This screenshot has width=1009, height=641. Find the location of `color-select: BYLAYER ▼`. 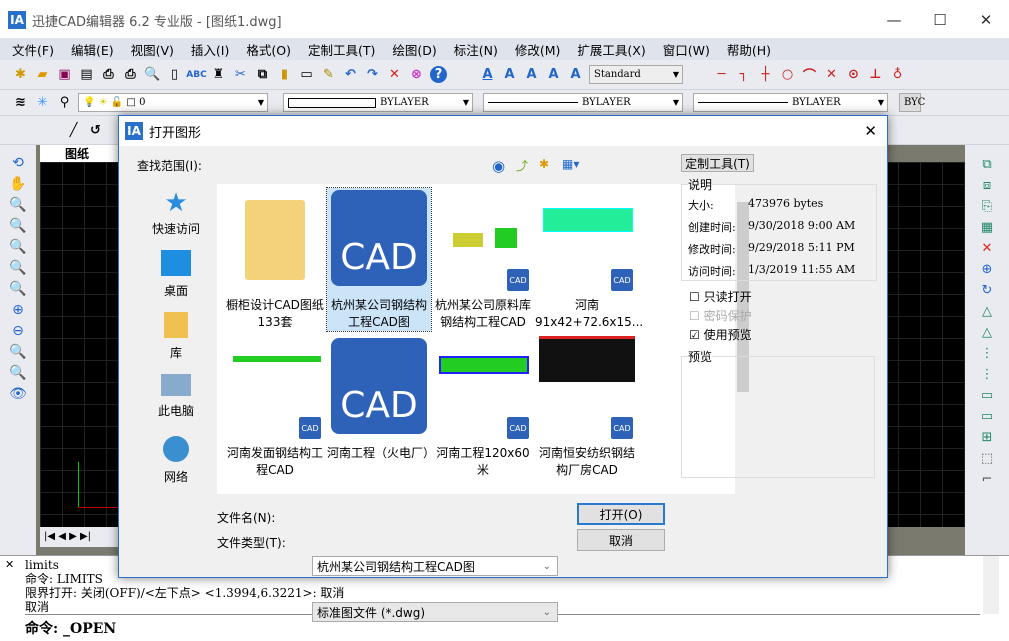

color-select: BYLAYER ▼ is located at coordinates (378, 102).